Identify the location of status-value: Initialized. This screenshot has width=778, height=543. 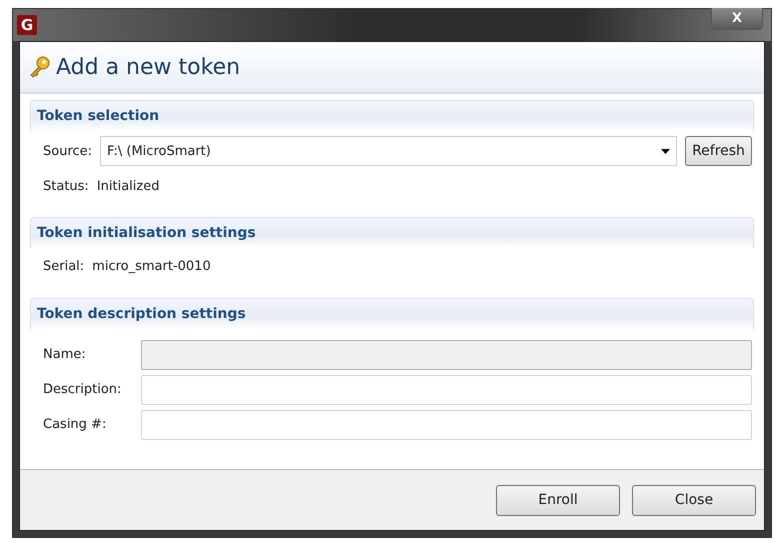
(128, 186).